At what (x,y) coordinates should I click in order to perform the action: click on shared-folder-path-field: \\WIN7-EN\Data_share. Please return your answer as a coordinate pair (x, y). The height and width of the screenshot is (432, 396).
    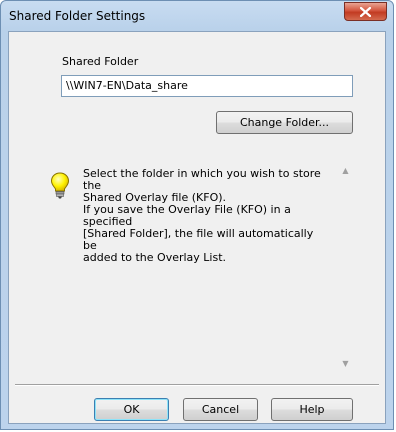
    Looking at the image, I should click on (207, 86).